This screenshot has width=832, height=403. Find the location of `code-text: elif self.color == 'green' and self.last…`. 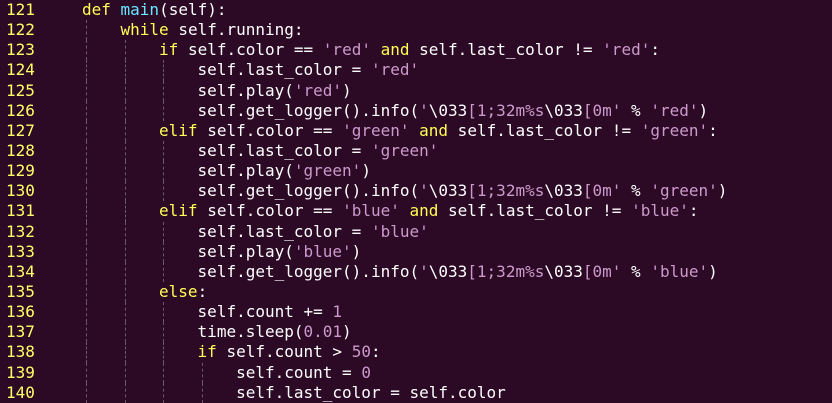

code-text: elif self.color == 'green' and self.last… is located at coordinates (438, 131).